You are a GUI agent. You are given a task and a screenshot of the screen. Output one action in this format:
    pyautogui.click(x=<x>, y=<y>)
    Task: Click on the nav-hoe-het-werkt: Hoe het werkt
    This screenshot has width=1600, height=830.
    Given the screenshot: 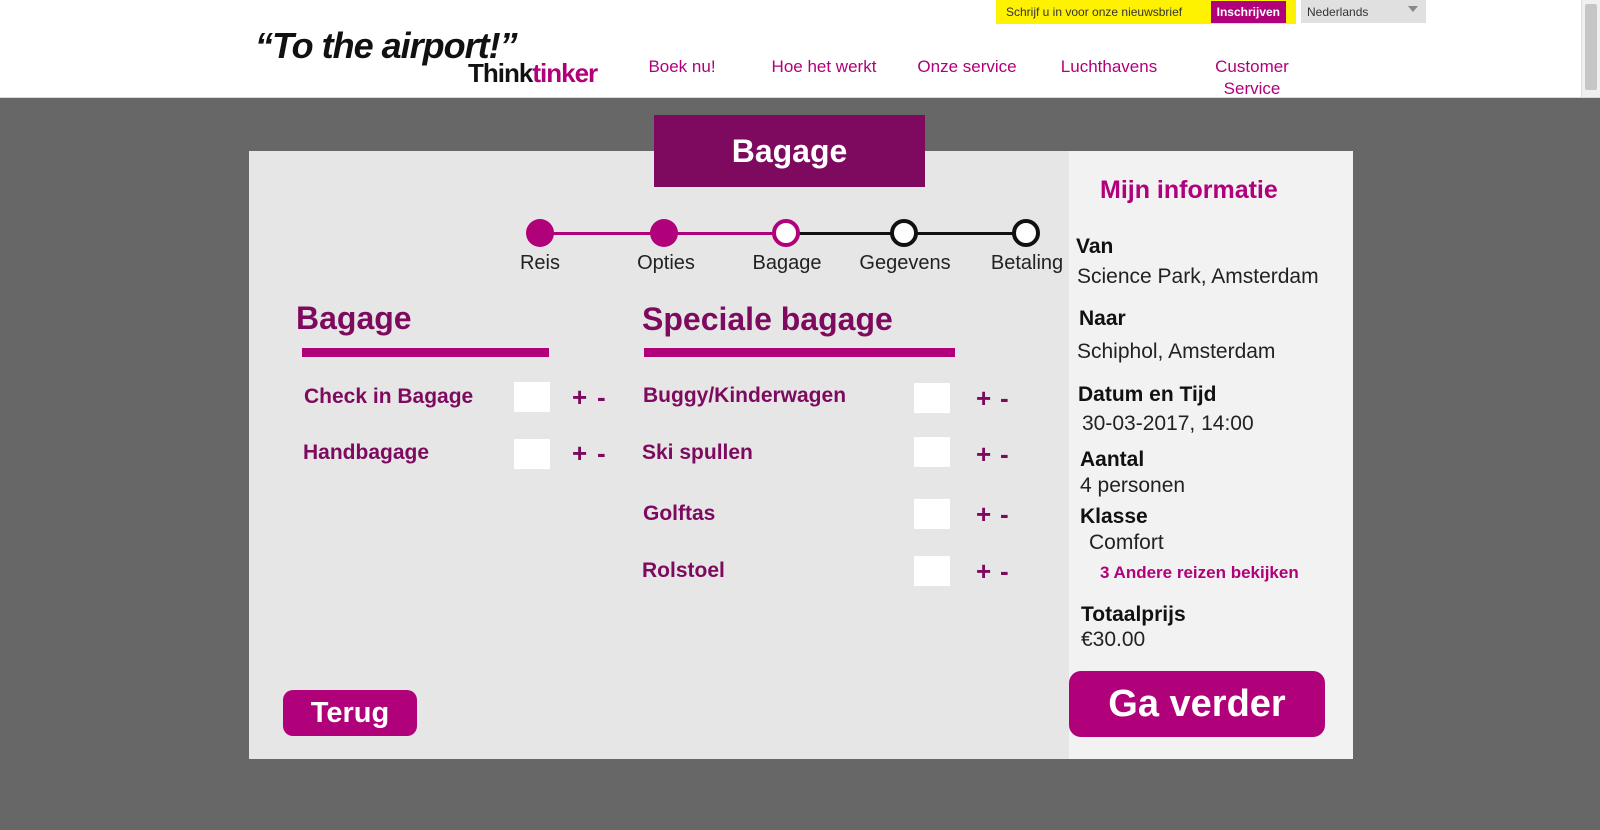 What is the action you would take?
    pyautogui.click(x=824, y=67)
    